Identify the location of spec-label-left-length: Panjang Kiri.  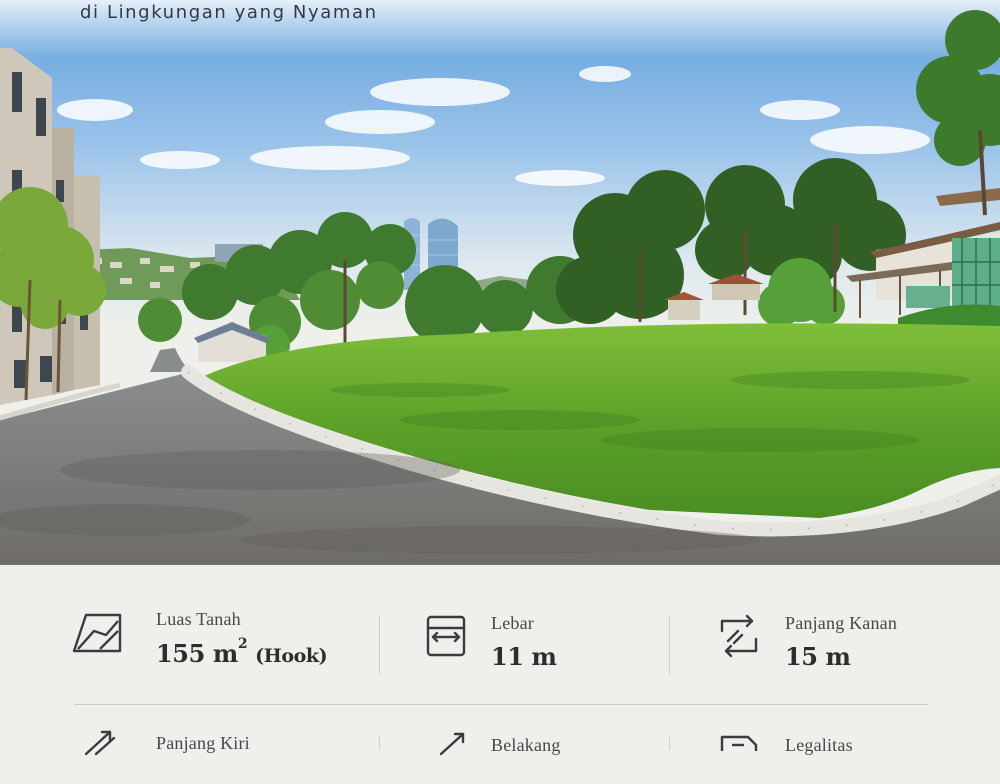
(203, 743).